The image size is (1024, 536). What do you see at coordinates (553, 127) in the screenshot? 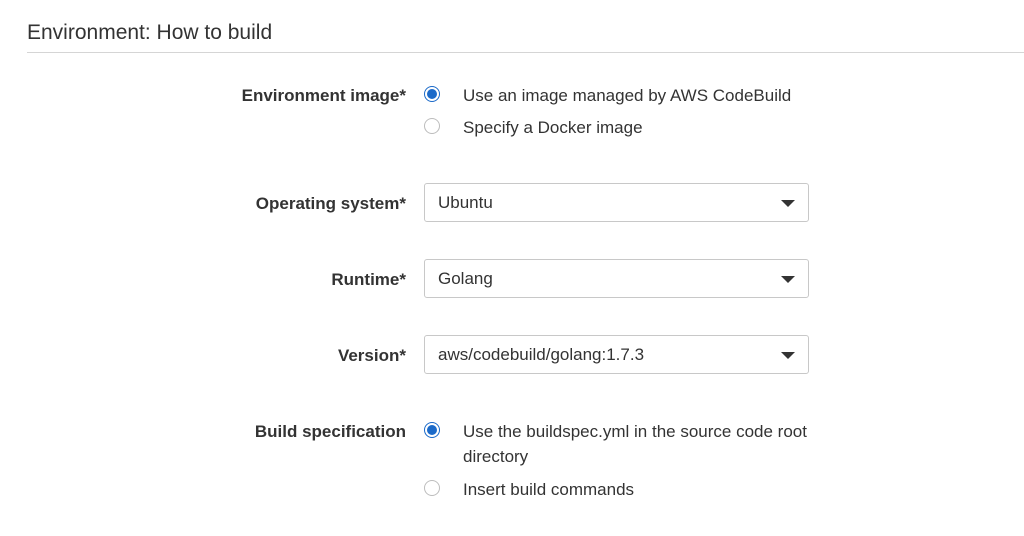
I see `environment-image-option-label: Specify a Docker image` at bounding box center [553, 127].